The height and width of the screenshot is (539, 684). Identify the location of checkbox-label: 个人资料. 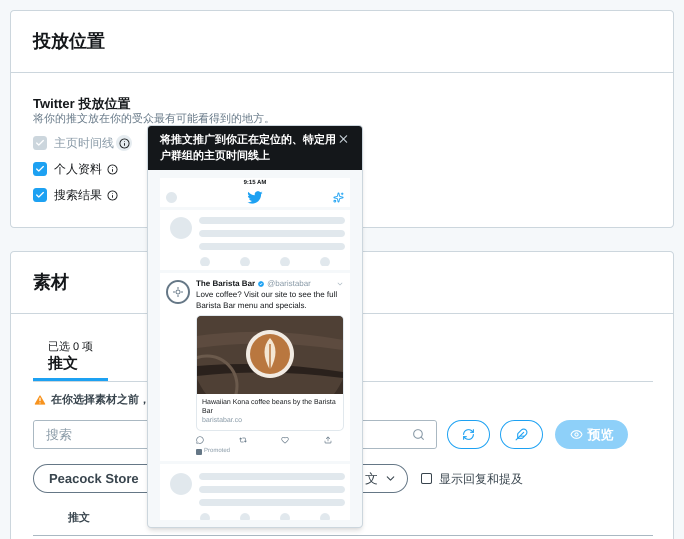
(78, 169).